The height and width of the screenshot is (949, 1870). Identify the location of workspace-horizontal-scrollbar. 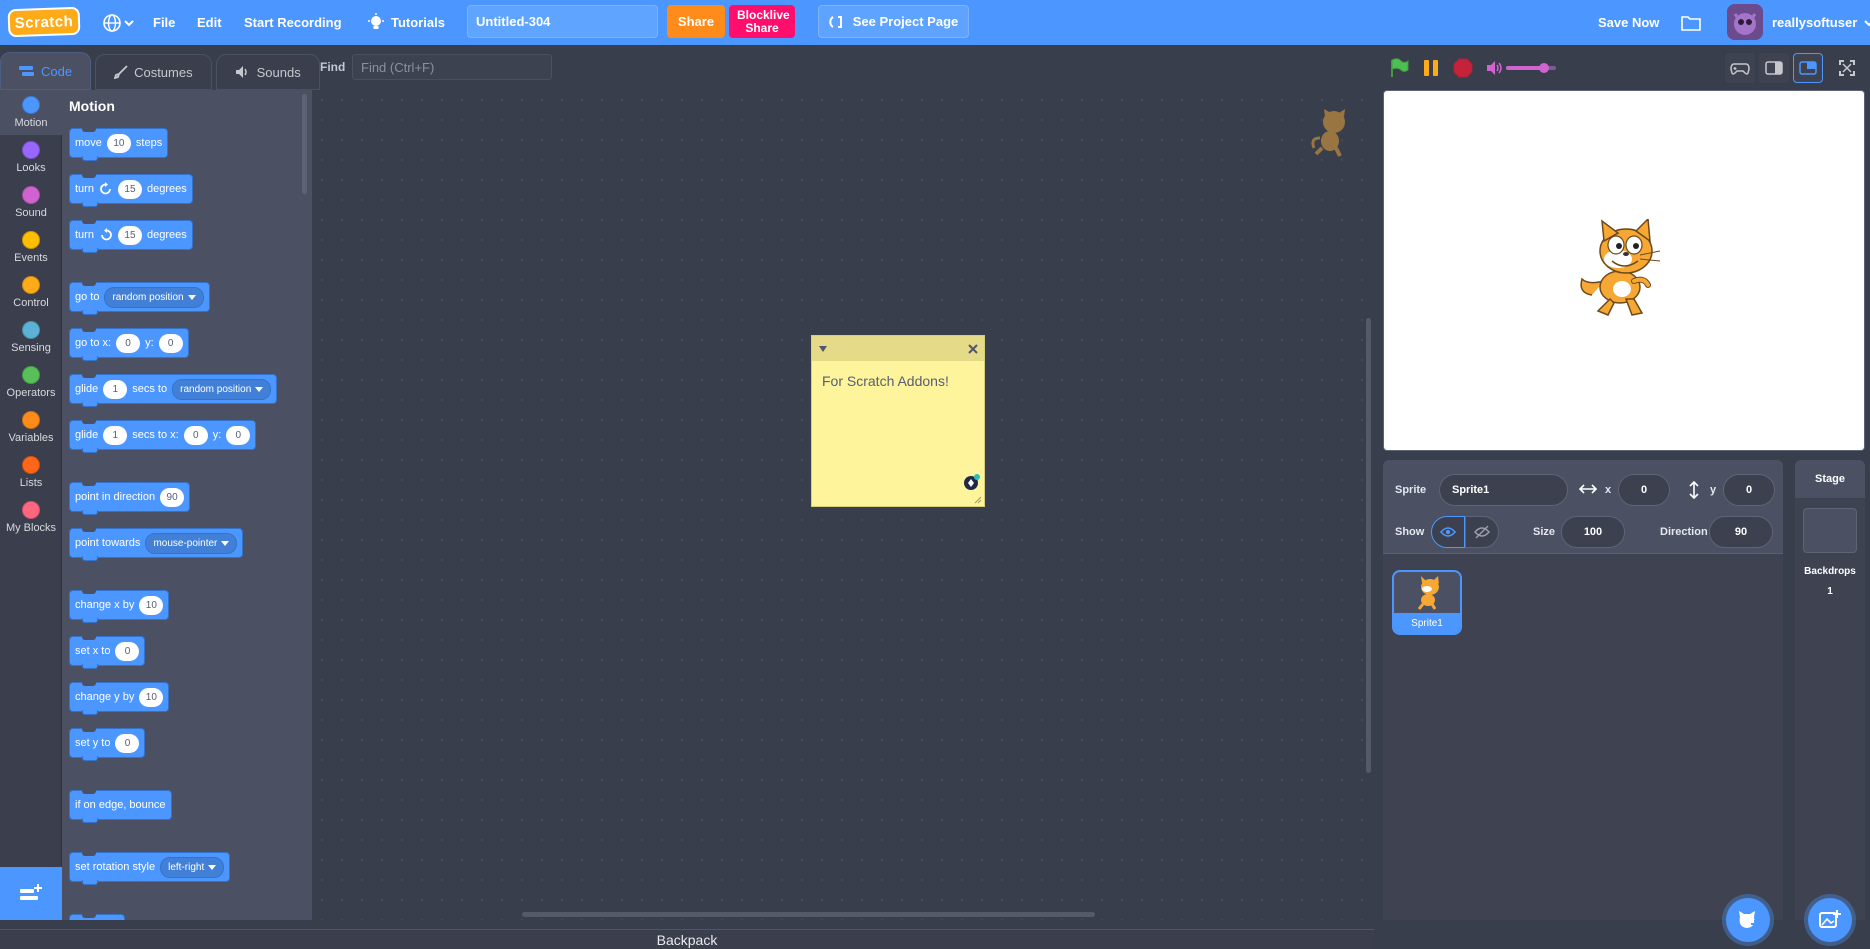
(808, 914).